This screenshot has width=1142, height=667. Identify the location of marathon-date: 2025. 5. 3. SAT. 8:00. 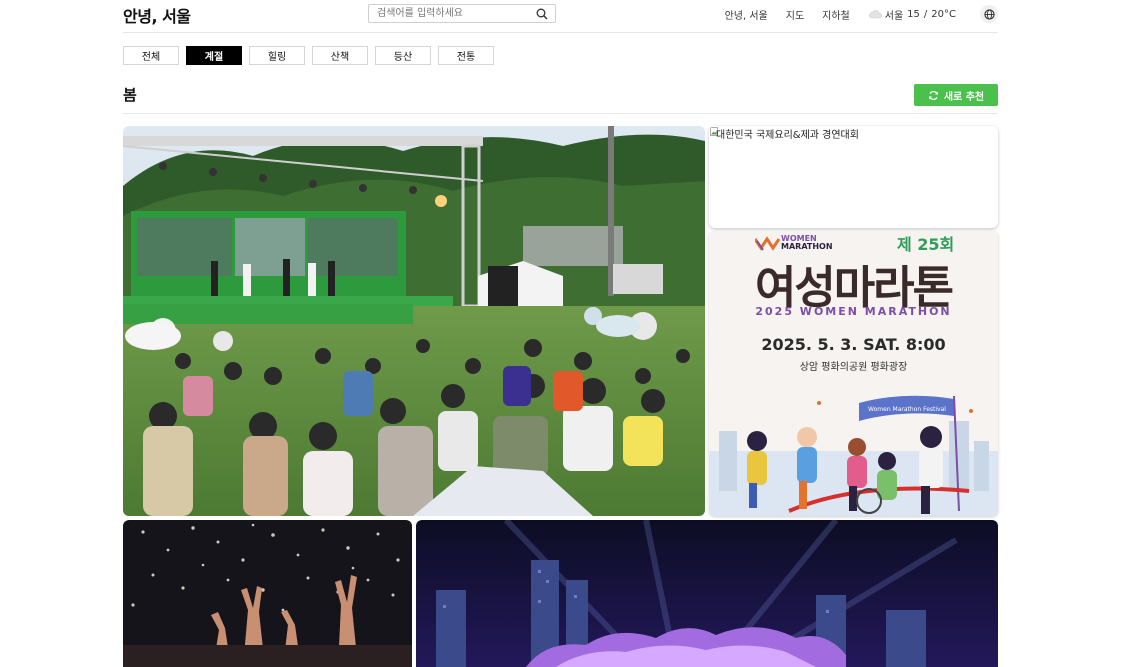
(853, 344).